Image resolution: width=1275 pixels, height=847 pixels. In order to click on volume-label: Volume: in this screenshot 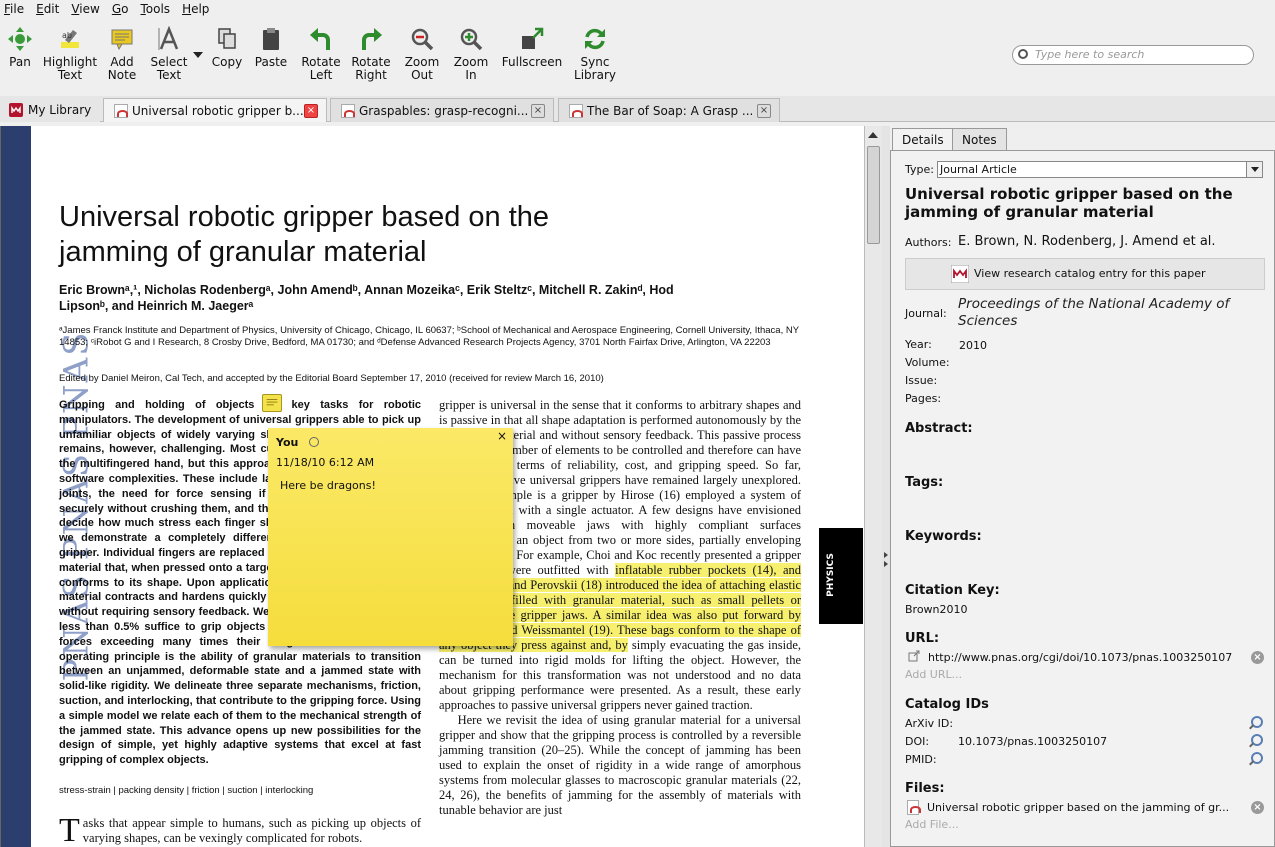, I will do `click(927, 362)`.